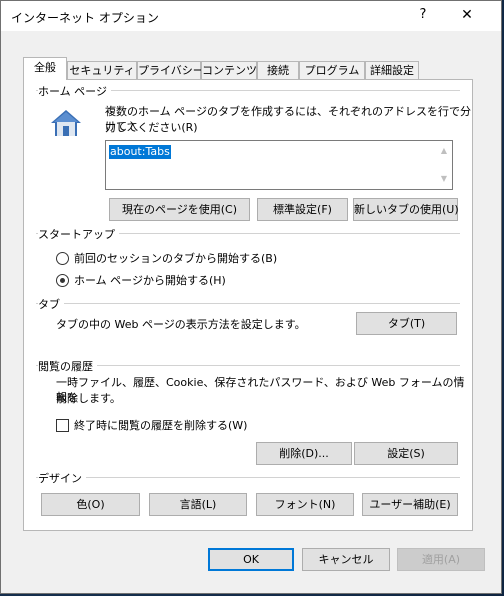  Describe the element at coordinates (392, 70) in the screenshot. I see `tab-advanced: 詳細設定` at that location.